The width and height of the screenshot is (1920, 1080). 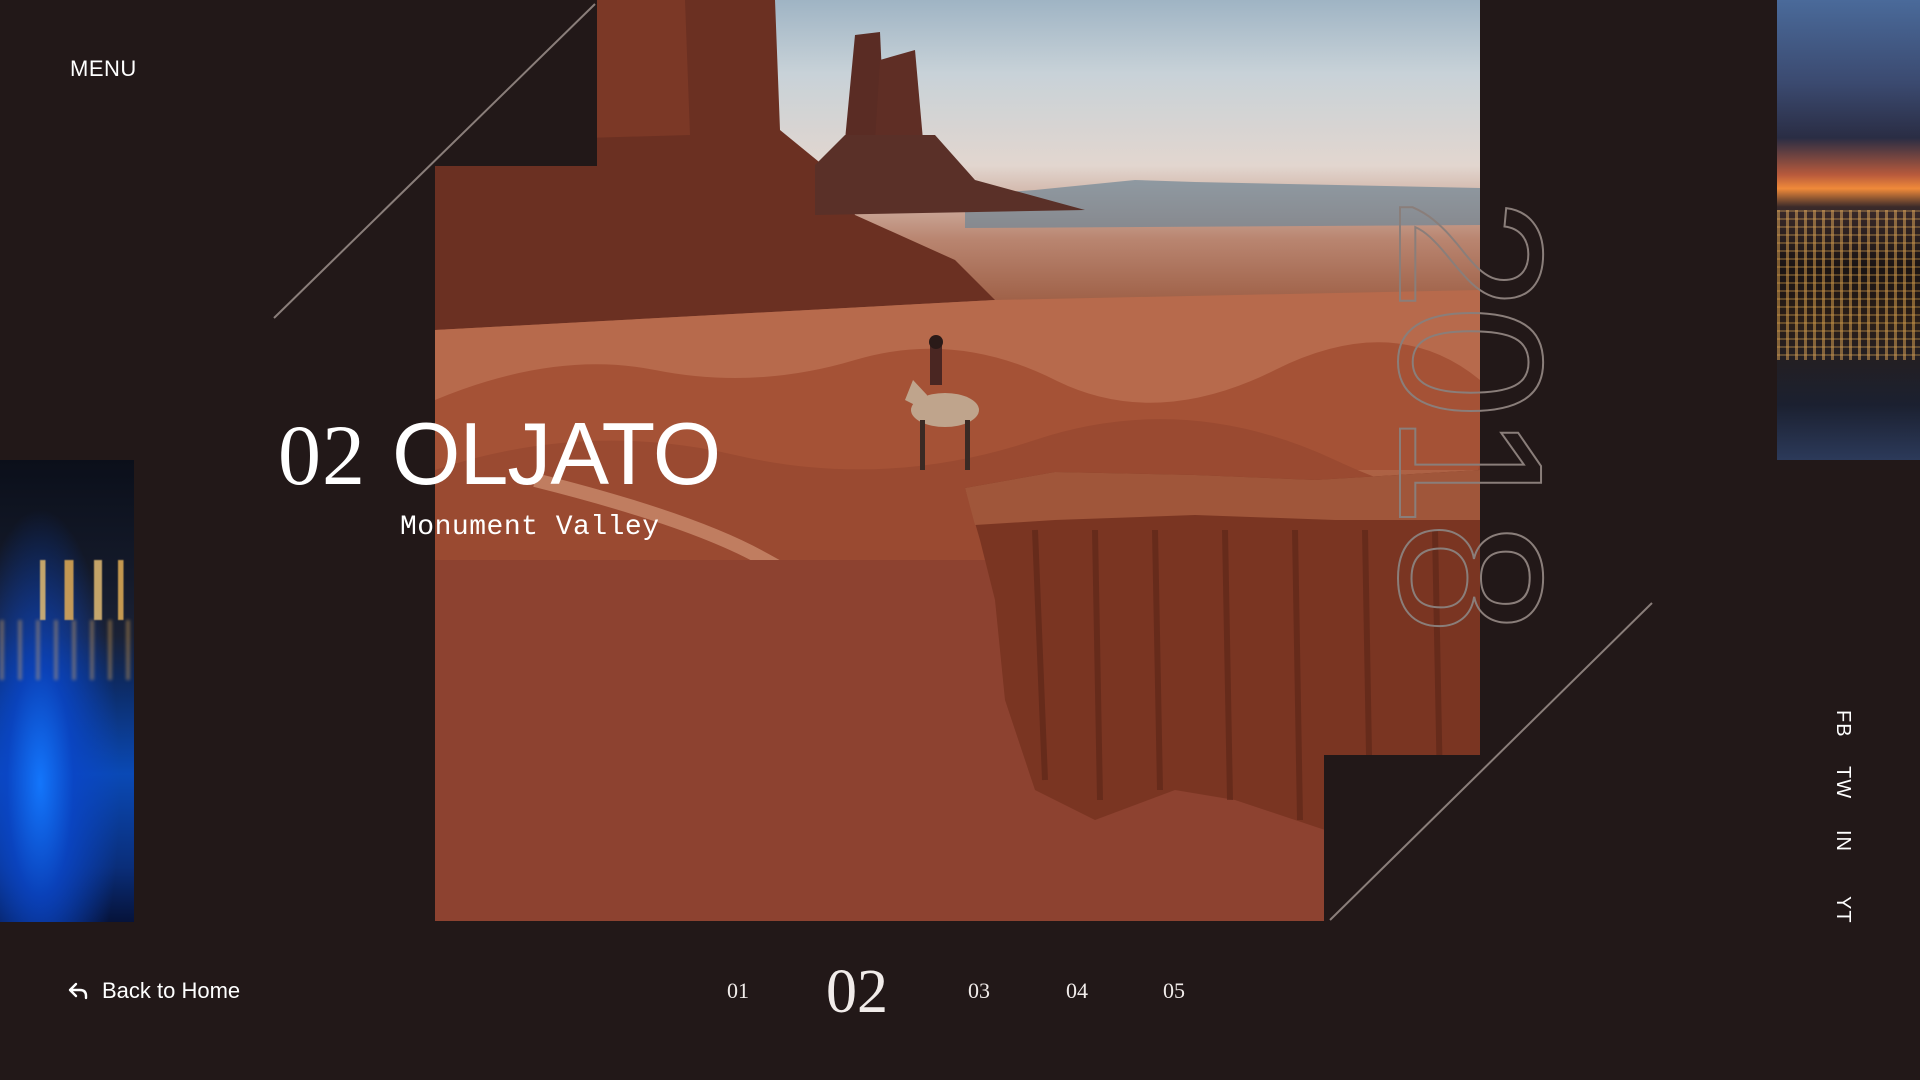 I want to click on social-link-yt: YT, so click(x=1842, y=910).